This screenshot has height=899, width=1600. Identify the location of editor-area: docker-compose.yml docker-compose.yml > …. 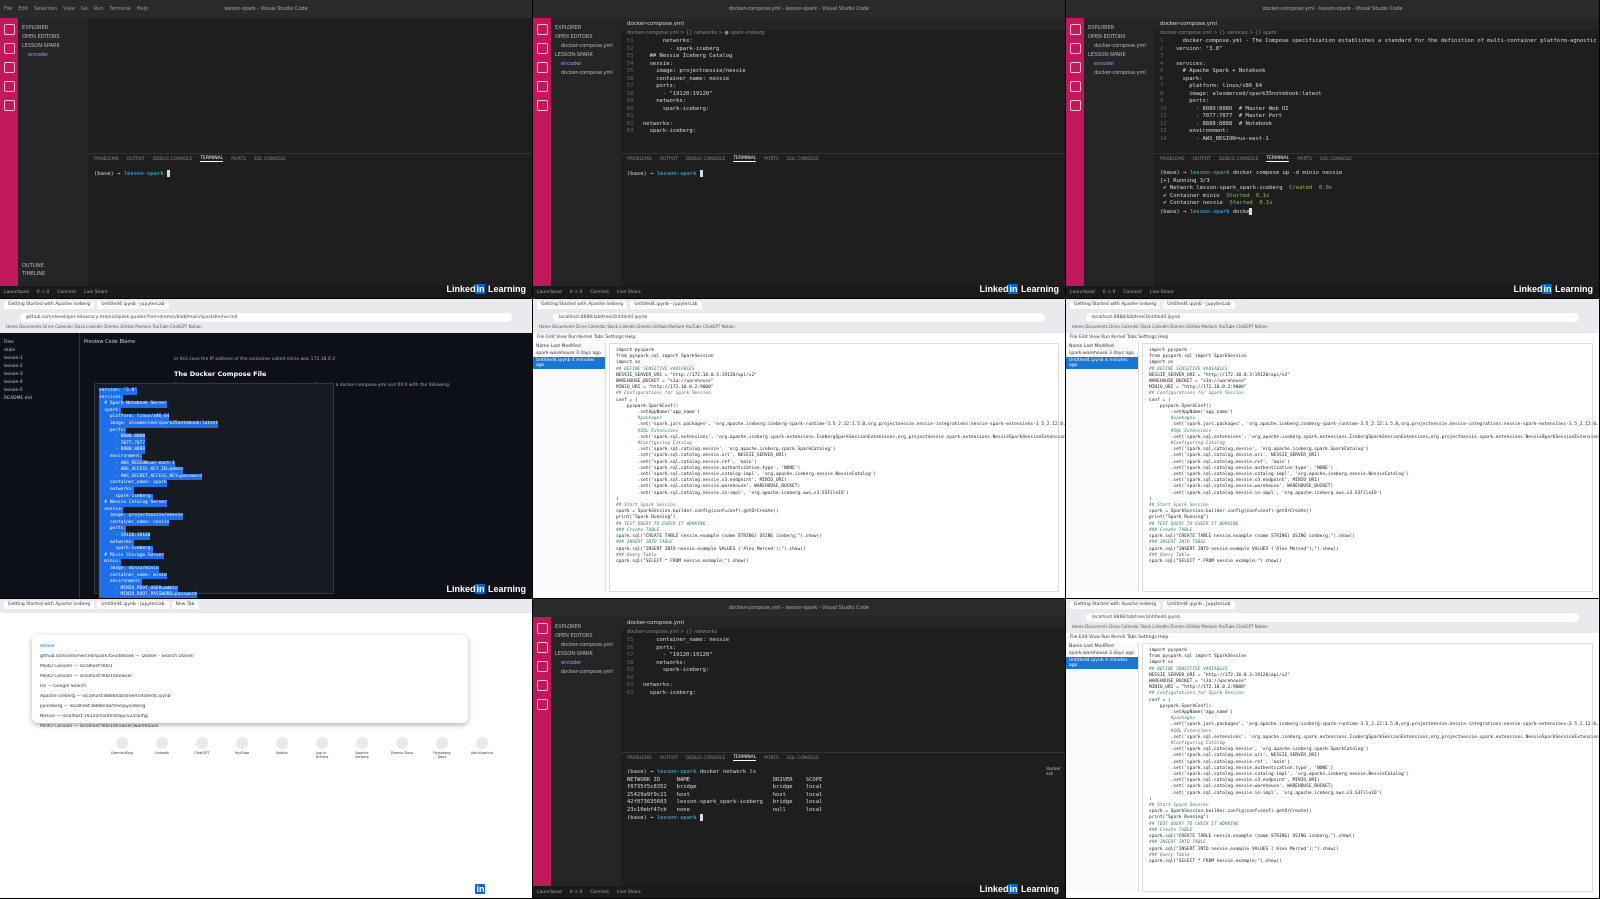
(1376, 85).